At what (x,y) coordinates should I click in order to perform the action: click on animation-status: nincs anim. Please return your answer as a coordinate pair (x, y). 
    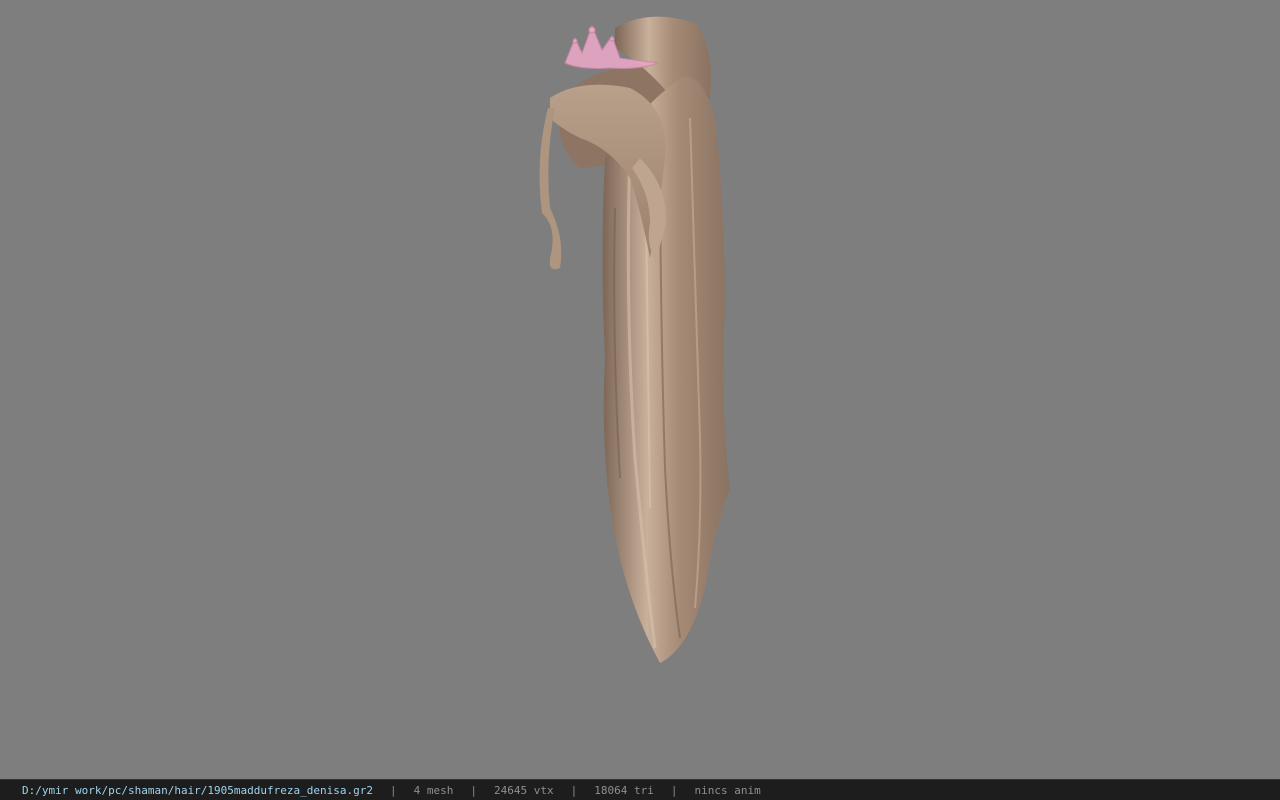
    Looking at the image, I should click on (727, 790).